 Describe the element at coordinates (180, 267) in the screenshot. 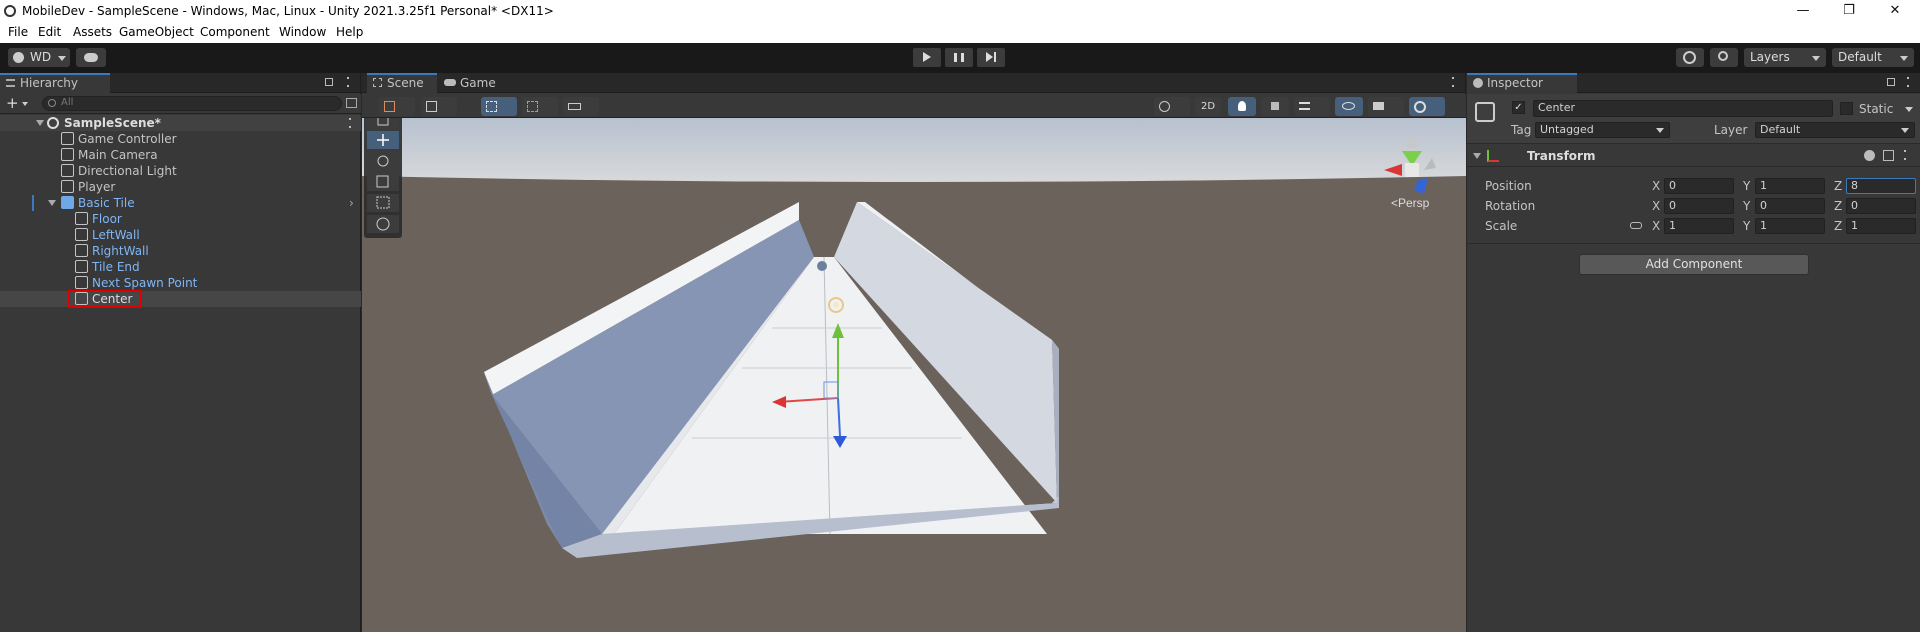

I see `hierarchy-item-tile-end: Tile End` at that location.